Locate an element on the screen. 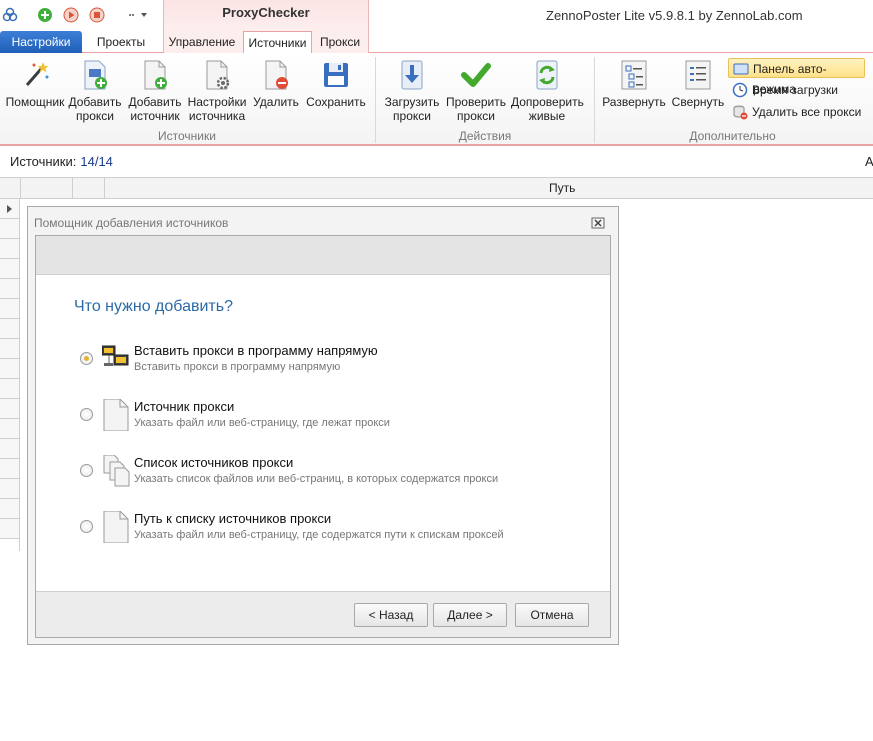 The image size is (873, 741). option-title: Список источников прокси is located at coordinates (214, 462).